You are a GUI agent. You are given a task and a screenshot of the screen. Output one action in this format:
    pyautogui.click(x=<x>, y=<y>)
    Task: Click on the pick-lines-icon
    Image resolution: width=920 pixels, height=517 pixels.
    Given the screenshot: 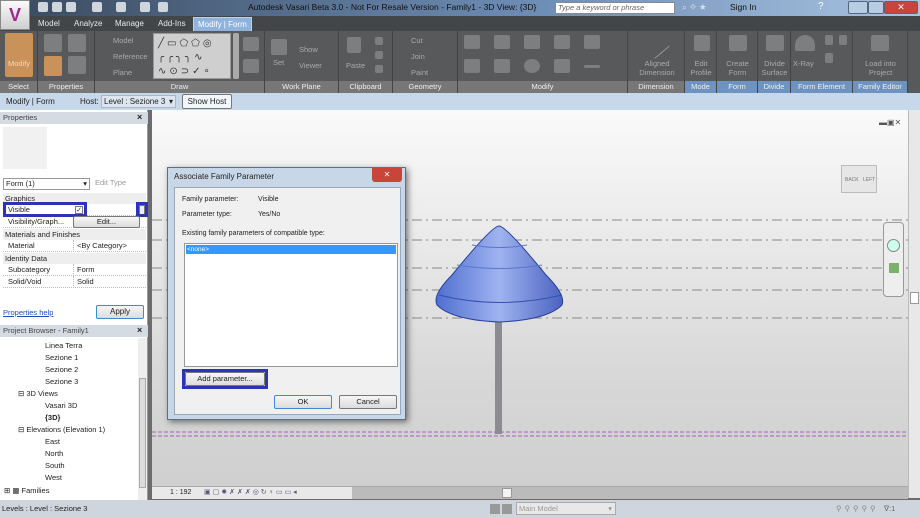 What is the action you would take?
    pyautogui.click(x=251, y=44)
    